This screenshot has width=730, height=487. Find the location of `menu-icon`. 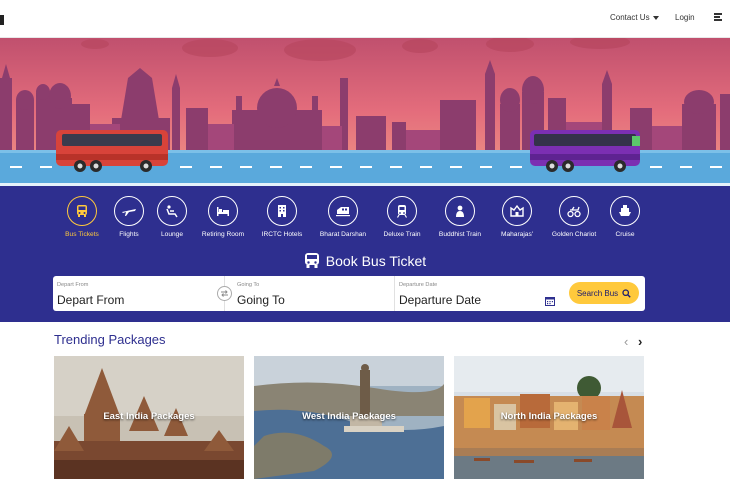

menu-icon is located at coordinates (718, 17).